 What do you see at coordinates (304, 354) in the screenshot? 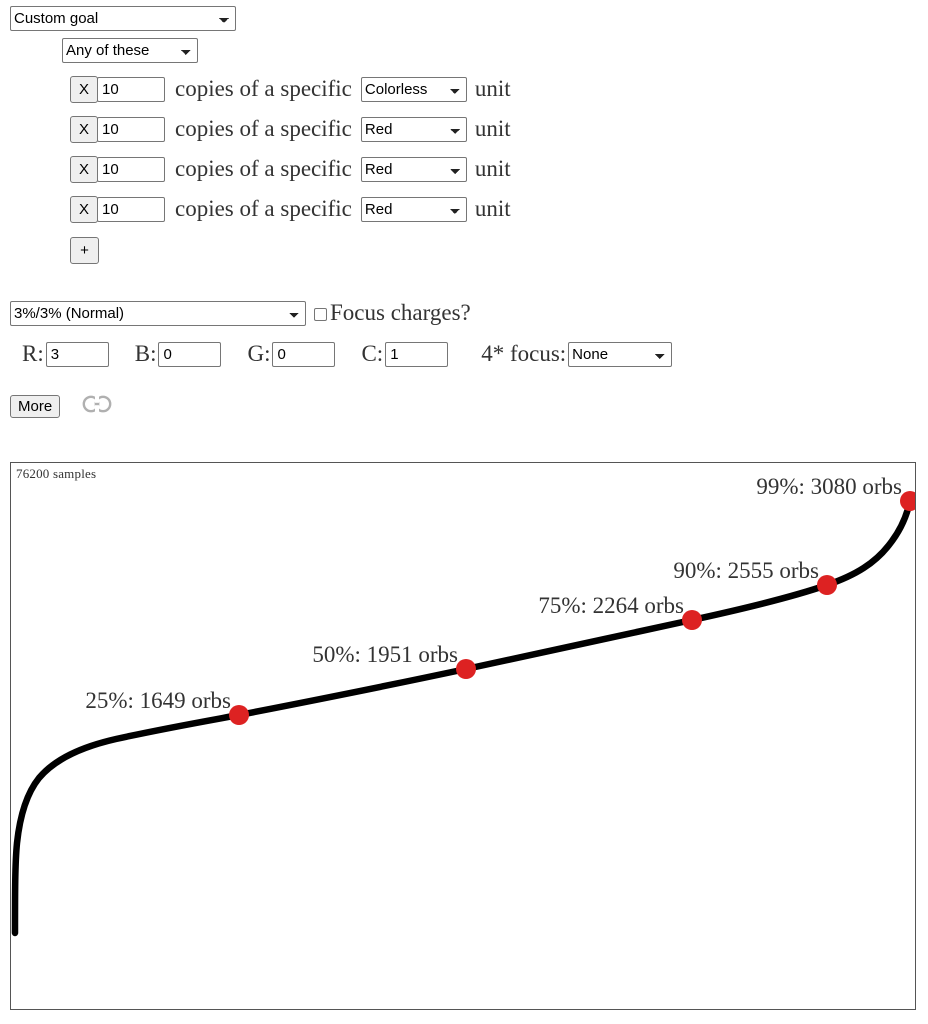
I see `green-pool-input` at bounding box center [304, 354].